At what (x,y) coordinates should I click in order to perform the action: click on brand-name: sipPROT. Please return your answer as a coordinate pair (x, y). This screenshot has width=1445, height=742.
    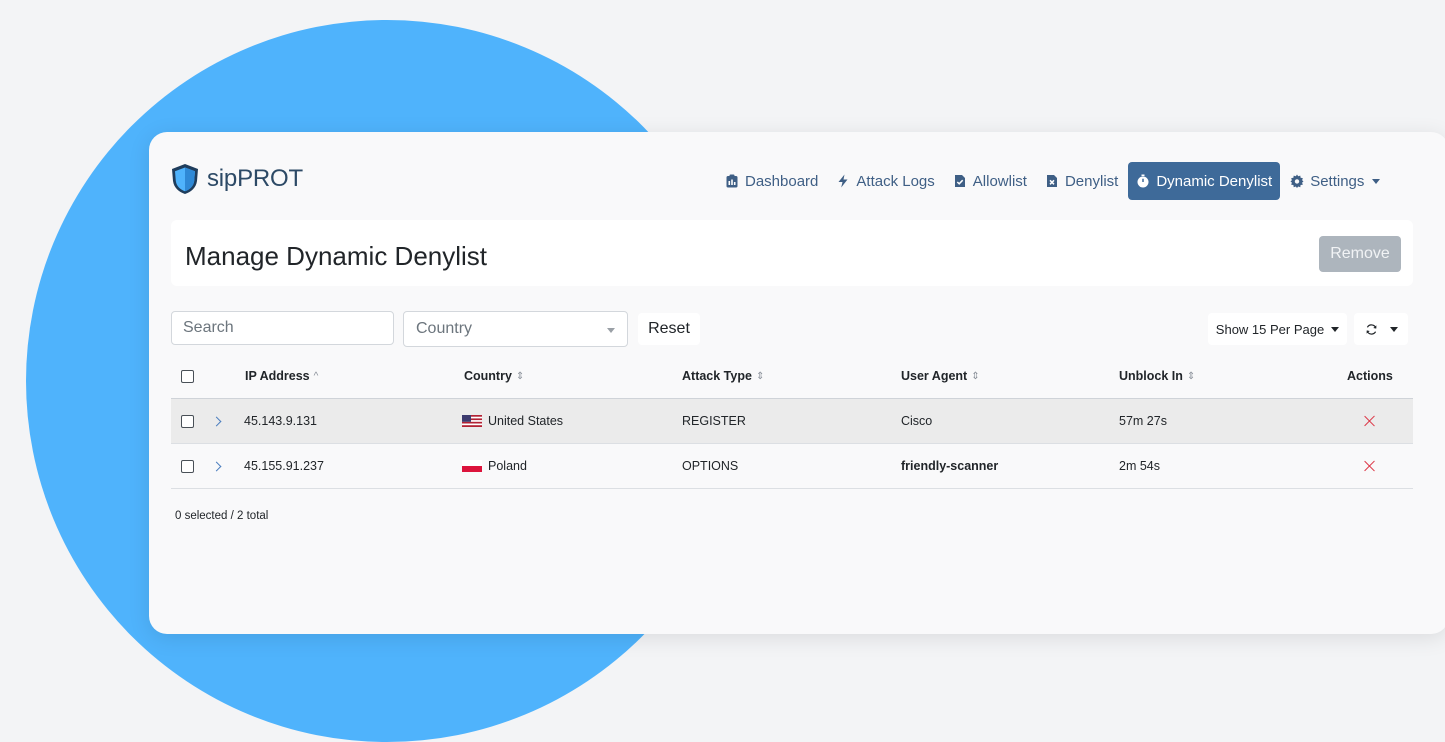
    Looking at the image, I should click on (255, 178).